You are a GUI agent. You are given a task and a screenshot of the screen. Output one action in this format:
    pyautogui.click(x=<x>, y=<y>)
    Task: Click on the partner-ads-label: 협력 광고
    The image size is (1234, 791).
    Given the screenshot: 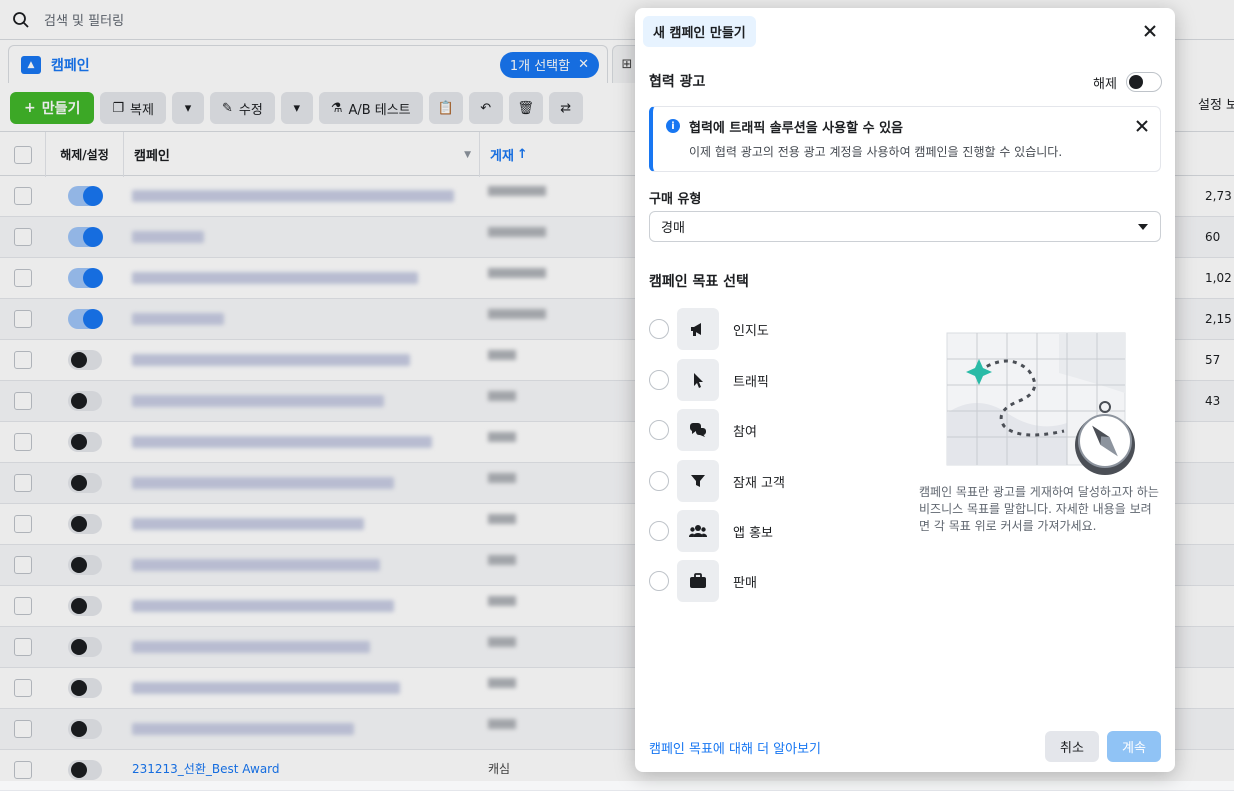 What is the action you would take?
    pyautogui.click(x=677, y=82)
    